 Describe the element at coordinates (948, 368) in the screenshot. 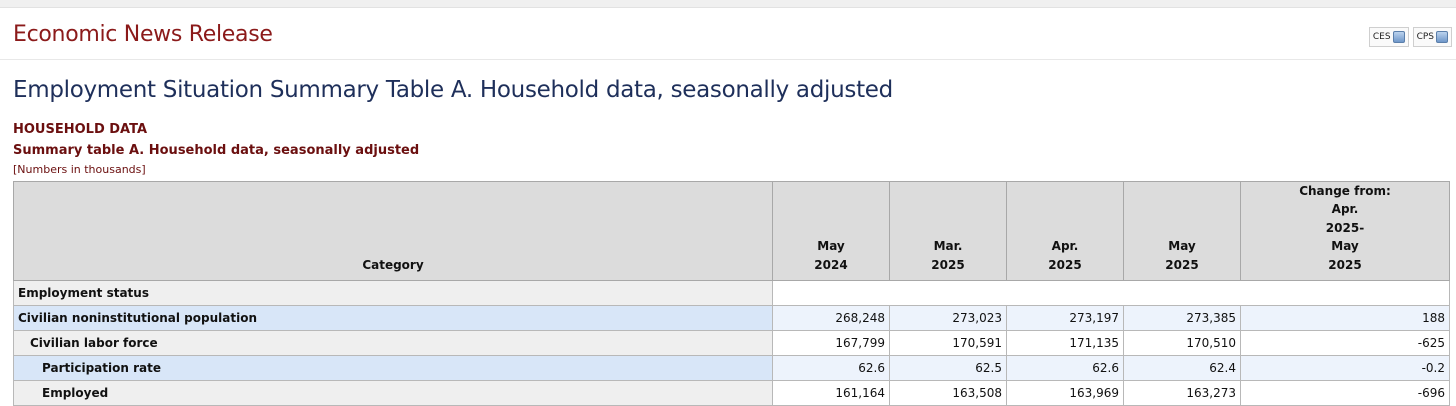

I see `cell-value: 62.5` at that location.